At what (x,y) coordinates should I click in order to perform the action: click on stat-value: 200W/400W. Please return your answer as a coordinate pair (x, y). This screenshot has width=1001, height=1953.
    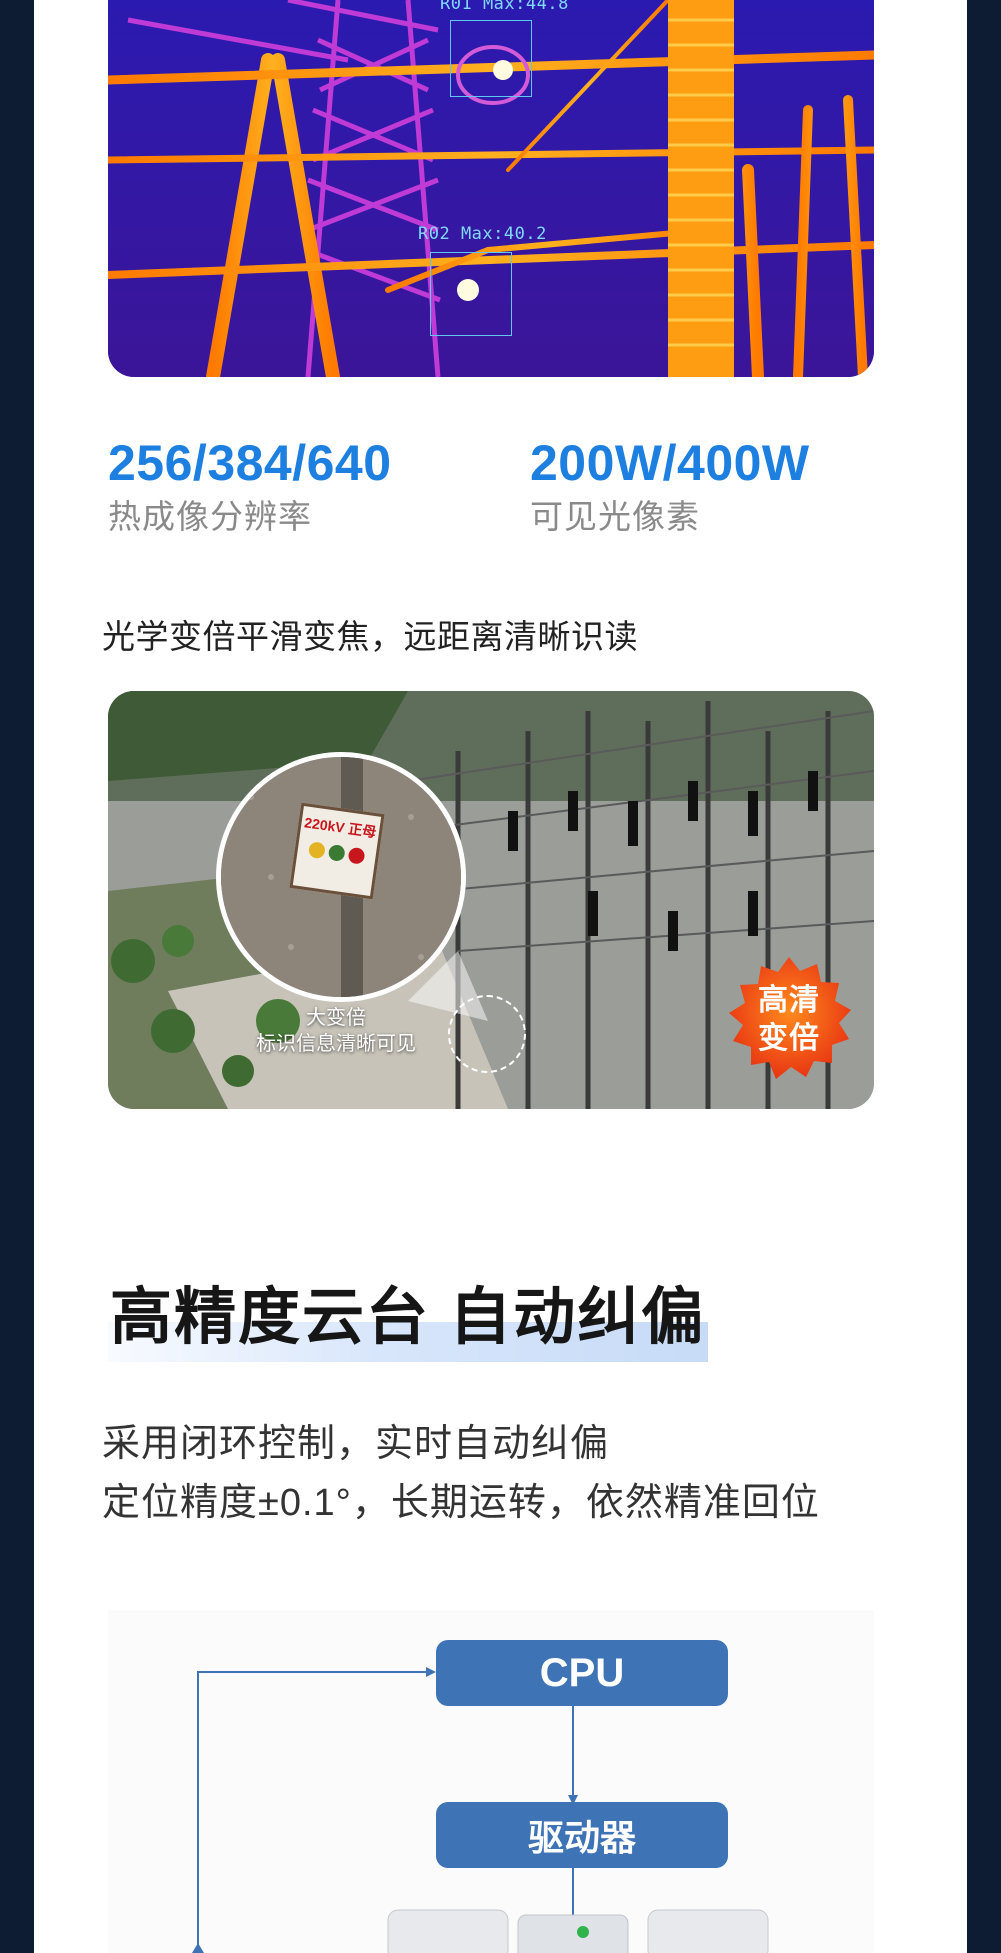
    Looking at the image, I should click on (670, 463).